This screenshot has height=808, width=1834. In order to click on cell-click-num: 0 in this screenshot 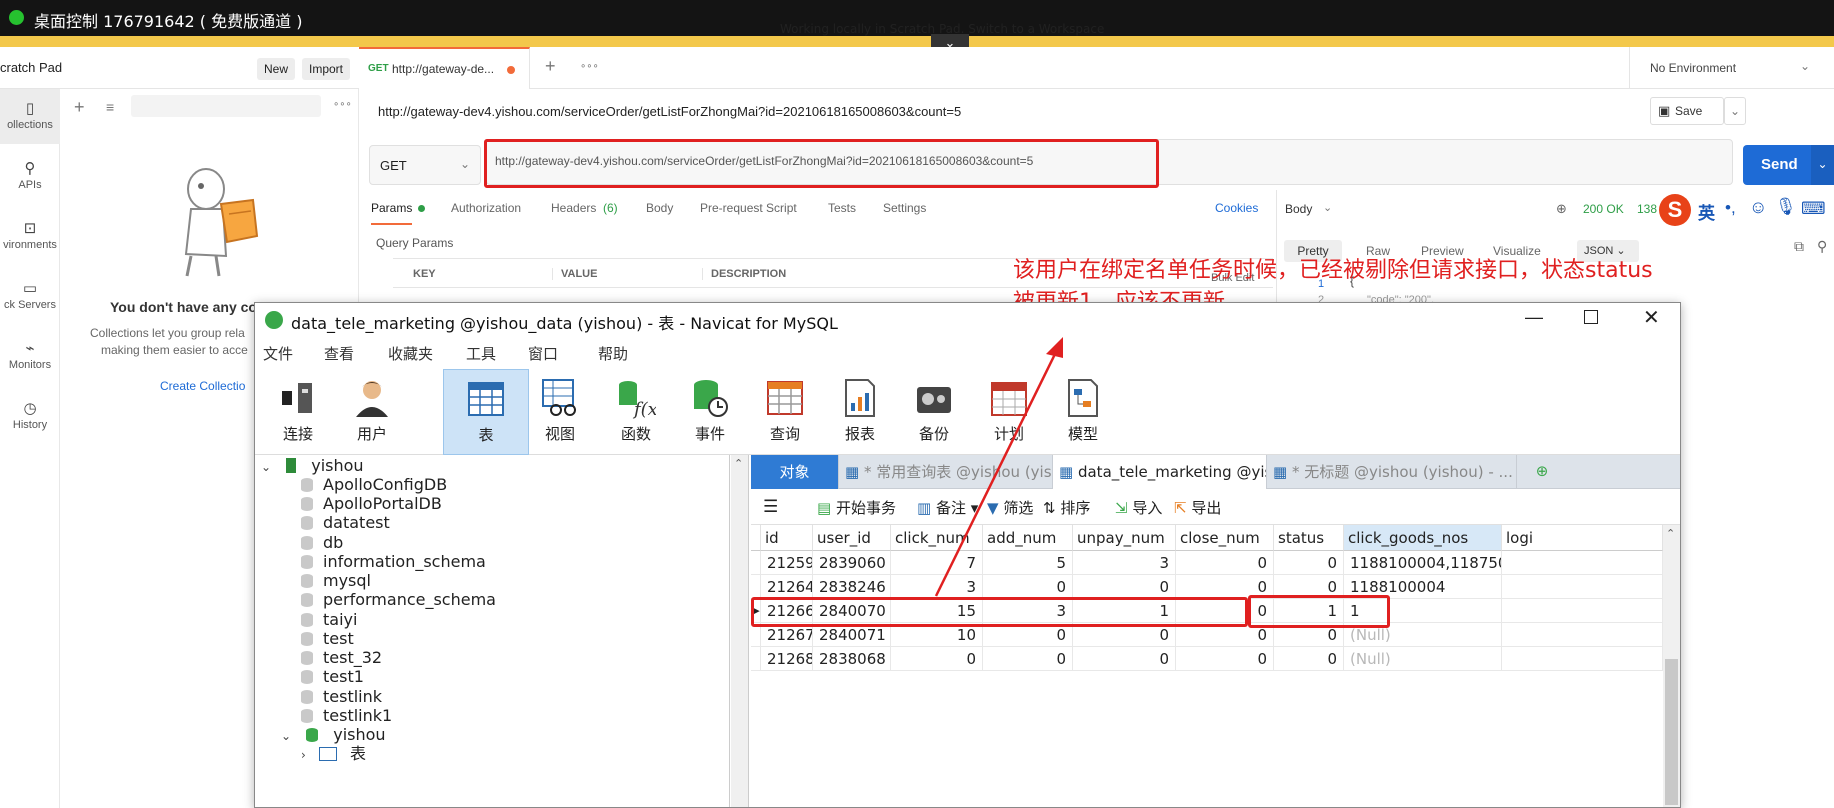, I will do `click(937, 659)`.